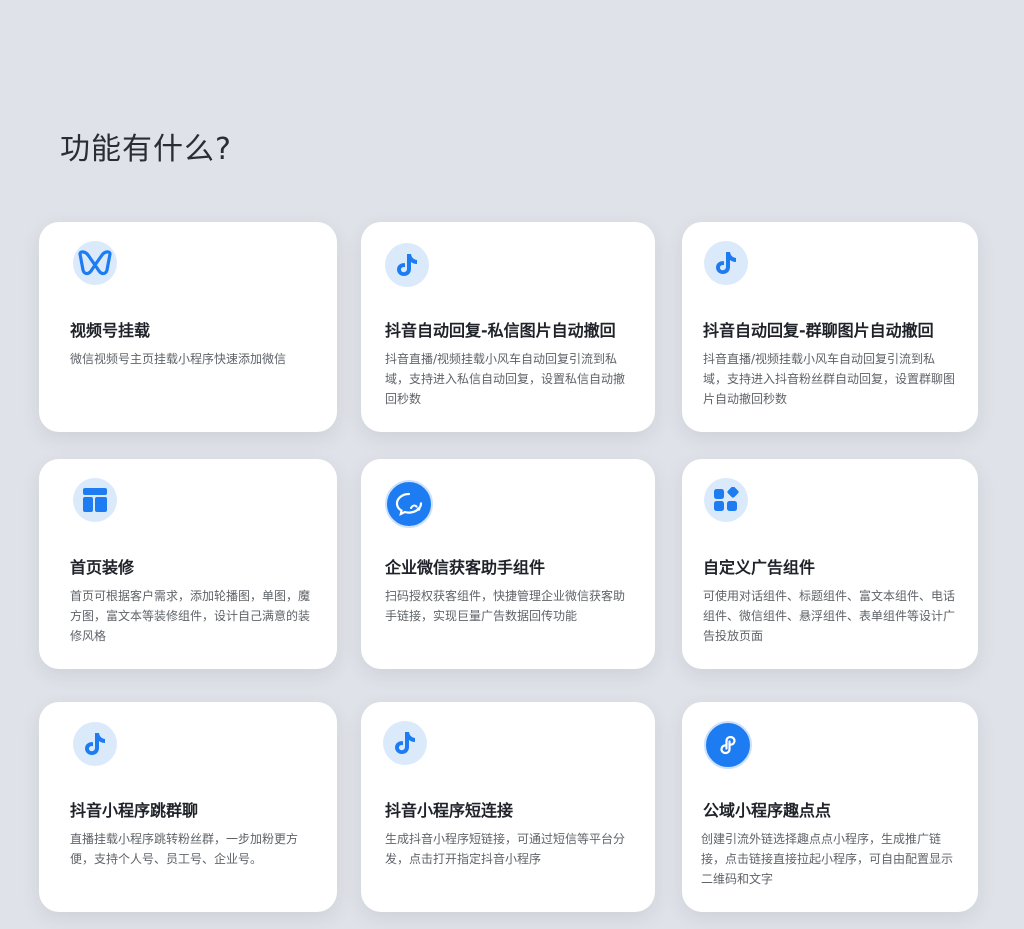 Image resolution: width=1024 pixels, height=929 pixels. Describe the element at coordinates (818, 330) in the screenshot. I see `card-title: 抖音自动回复-群聊图片自动撤回` at that location.